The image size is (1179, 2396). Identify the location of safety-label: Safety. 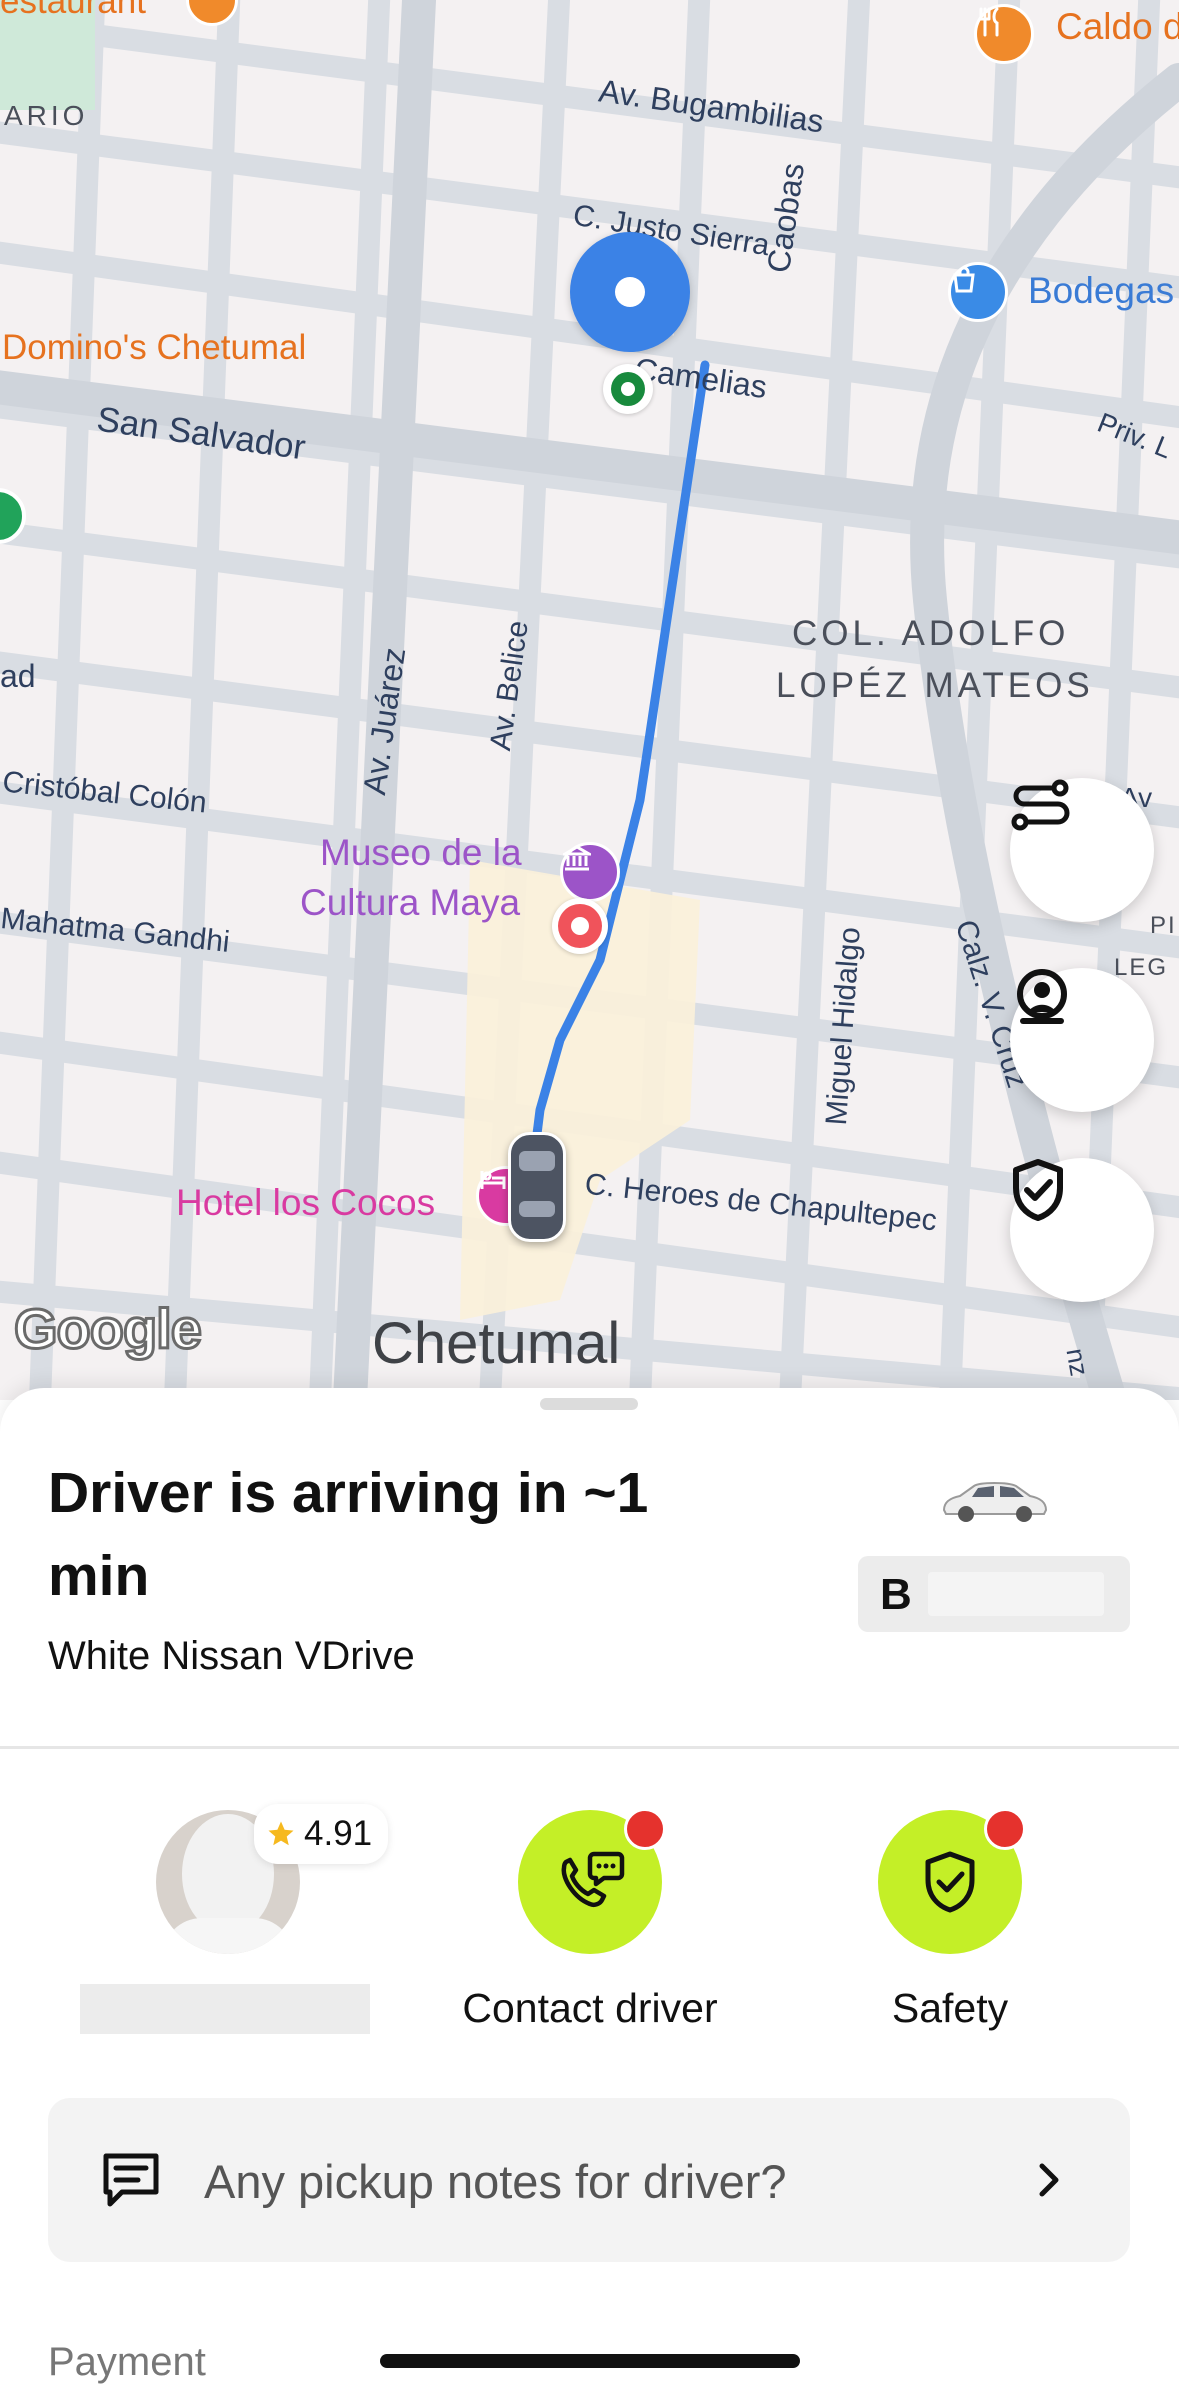
(950, 2008).